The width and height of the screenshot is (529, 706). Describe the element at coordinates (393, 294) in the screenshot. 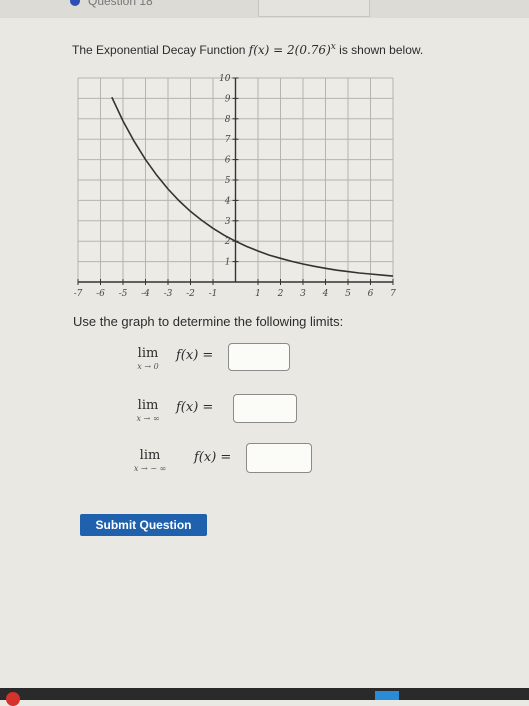

I see `x-tick-label: 7` at that location.